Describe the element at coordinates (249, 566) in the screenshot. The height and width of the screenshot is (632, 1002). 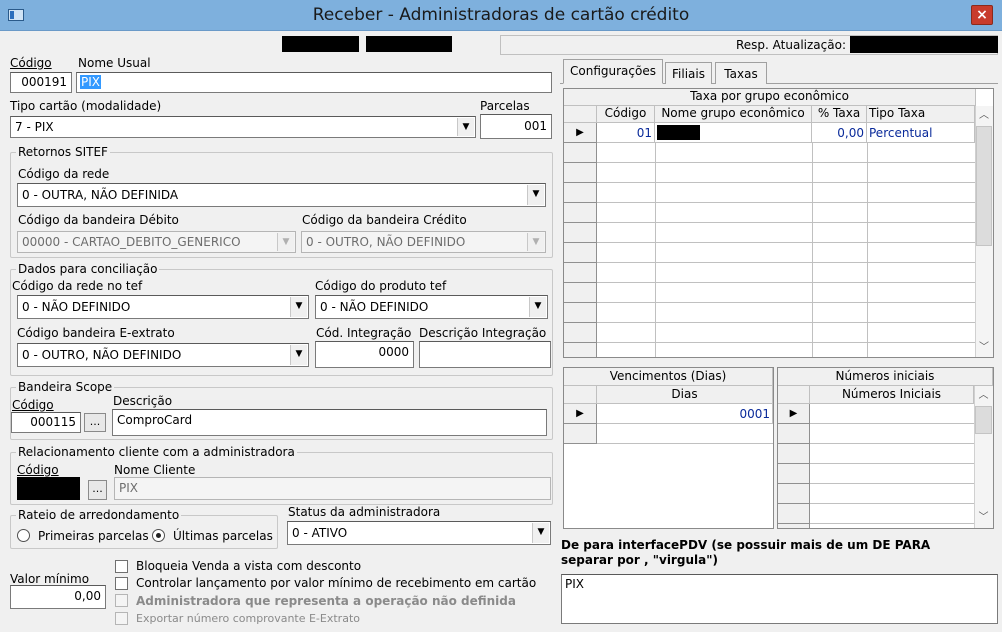
I see `bloqueia-venda-label: Bloqueia Venda a vista com desconto` at that location.